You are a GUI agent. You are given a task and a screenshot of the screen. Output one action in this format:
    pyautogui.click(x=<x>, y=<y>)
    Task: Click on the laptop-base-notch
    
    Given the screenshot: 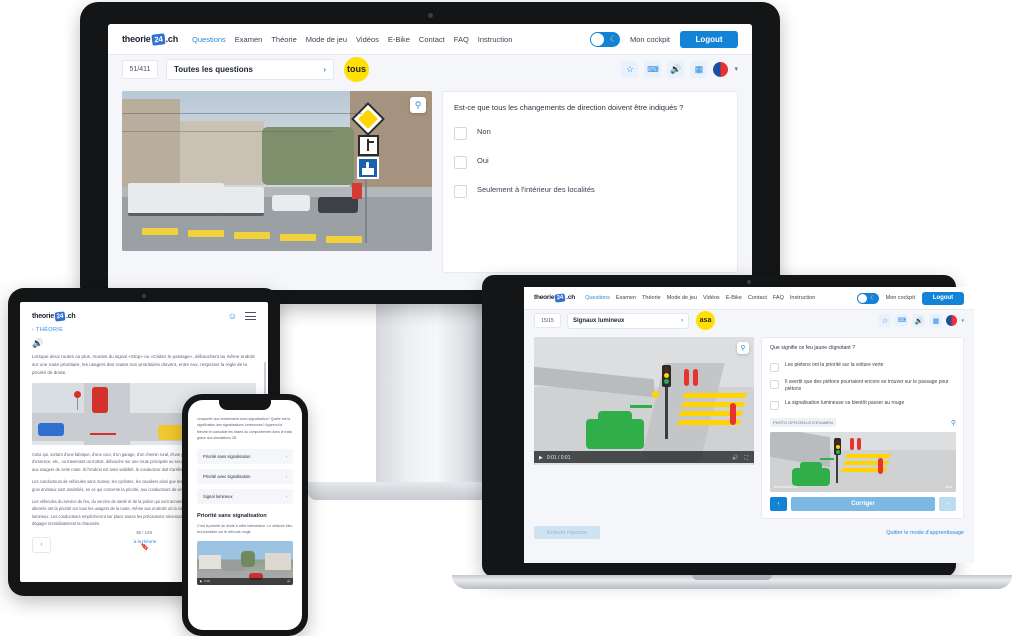 What is the action you would take?
    pyautogui.click(x=732, y=577)
    